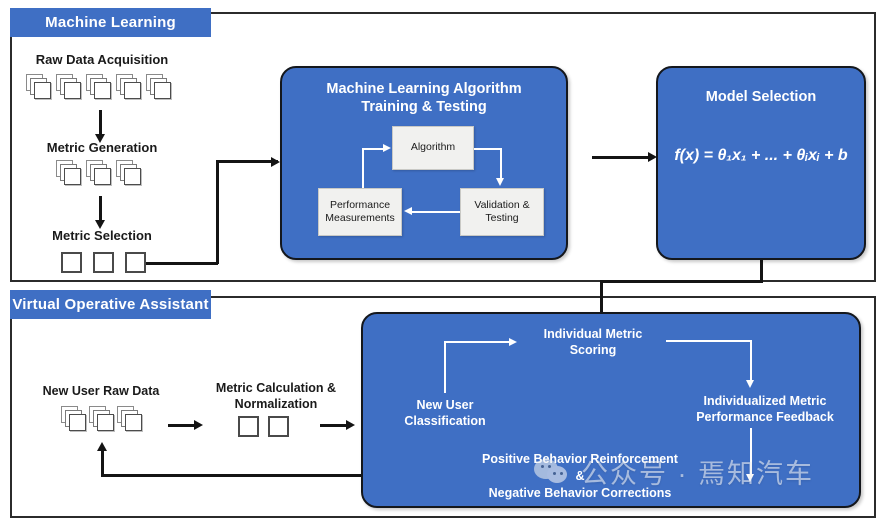 The height and width of the screenshot is (530, 886). What do you see at coordinates (408, 210) in the screenshot?
I see `arrowhead-left-icon` at bounding box center [408, 210].